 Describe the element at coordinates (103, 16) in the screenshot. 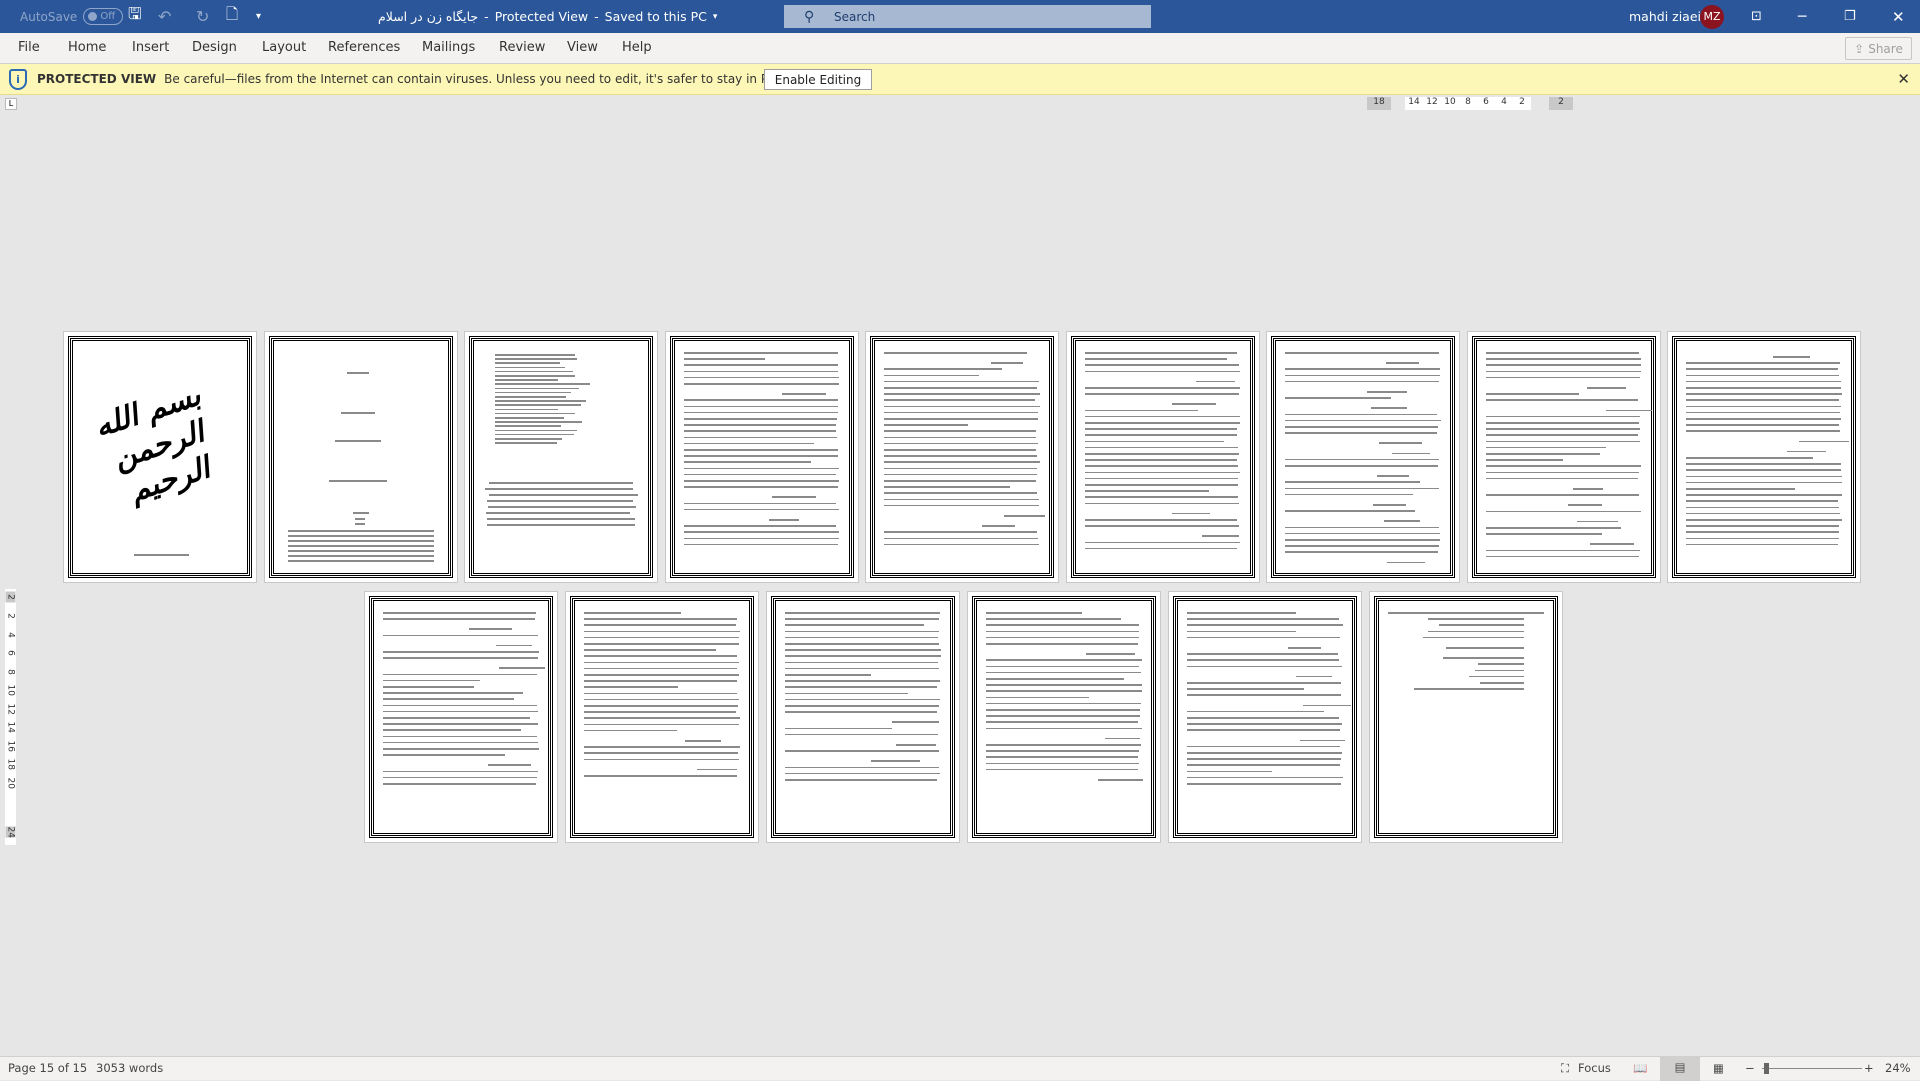

I see `autosave-switch: Off` at that location.